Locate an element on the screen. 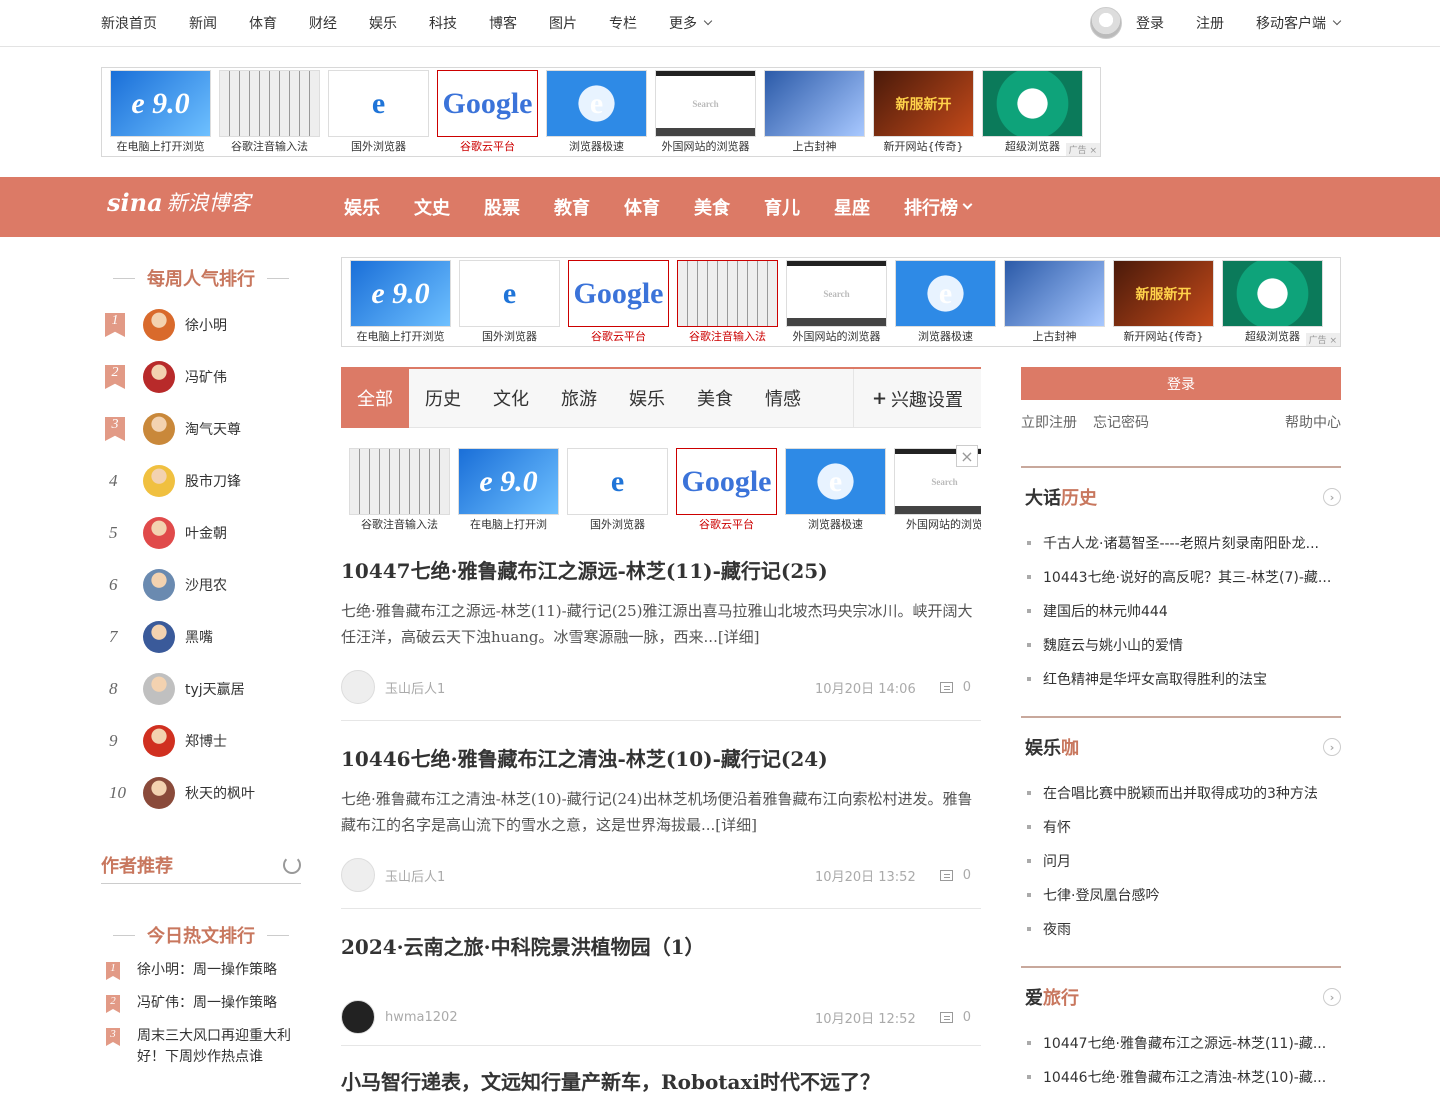 This screenshot has width=1440, height=1095. tab-travel: 旅游 is located at coordinates (579, 398).